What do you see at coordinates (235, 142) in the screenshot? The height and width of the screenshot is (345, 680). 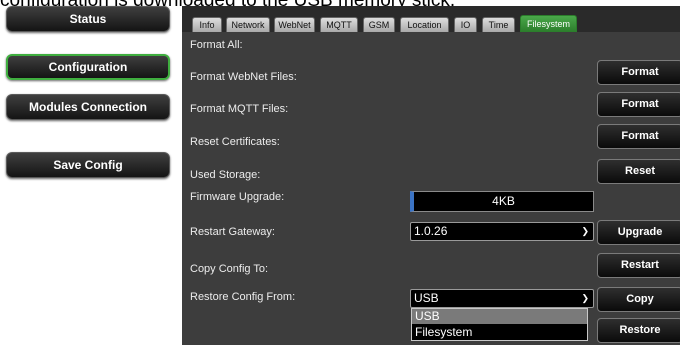 I see `reset-certificates-label: Reset Certificates:` at bounding box center [235, 142].